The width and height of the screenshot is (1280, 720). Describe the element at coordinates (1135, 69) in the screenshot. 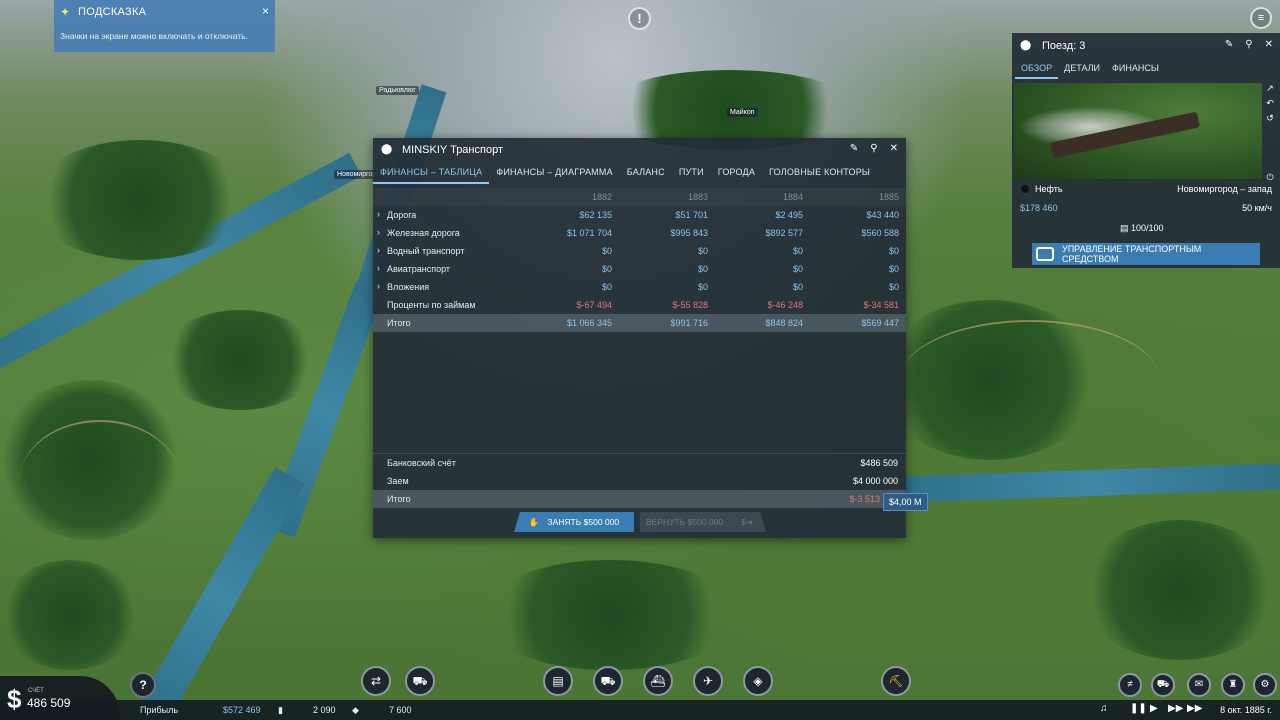

I see `tab-finances: ФИНАНСЫ` at that location.